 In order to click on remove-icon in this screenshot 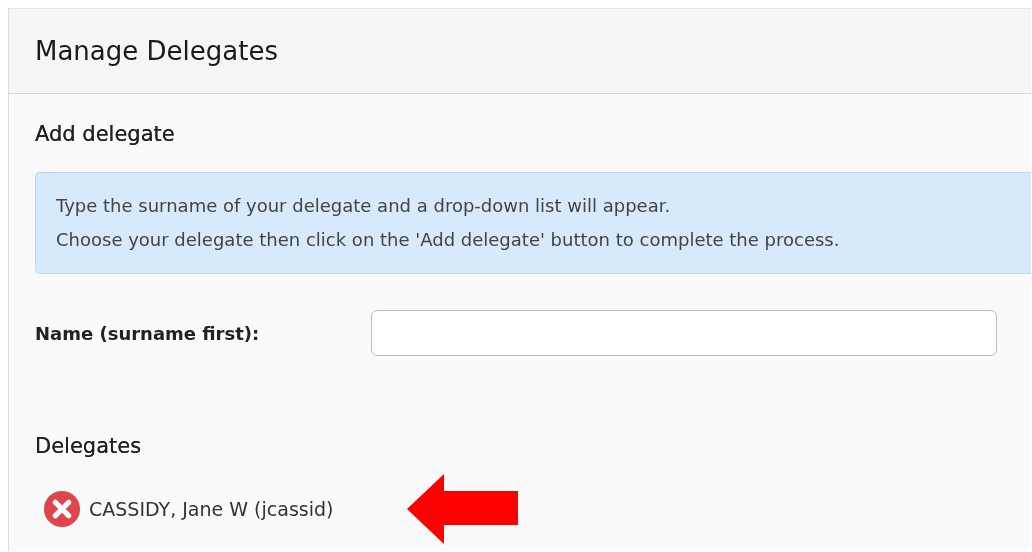, I will do `click(62, 509)`.